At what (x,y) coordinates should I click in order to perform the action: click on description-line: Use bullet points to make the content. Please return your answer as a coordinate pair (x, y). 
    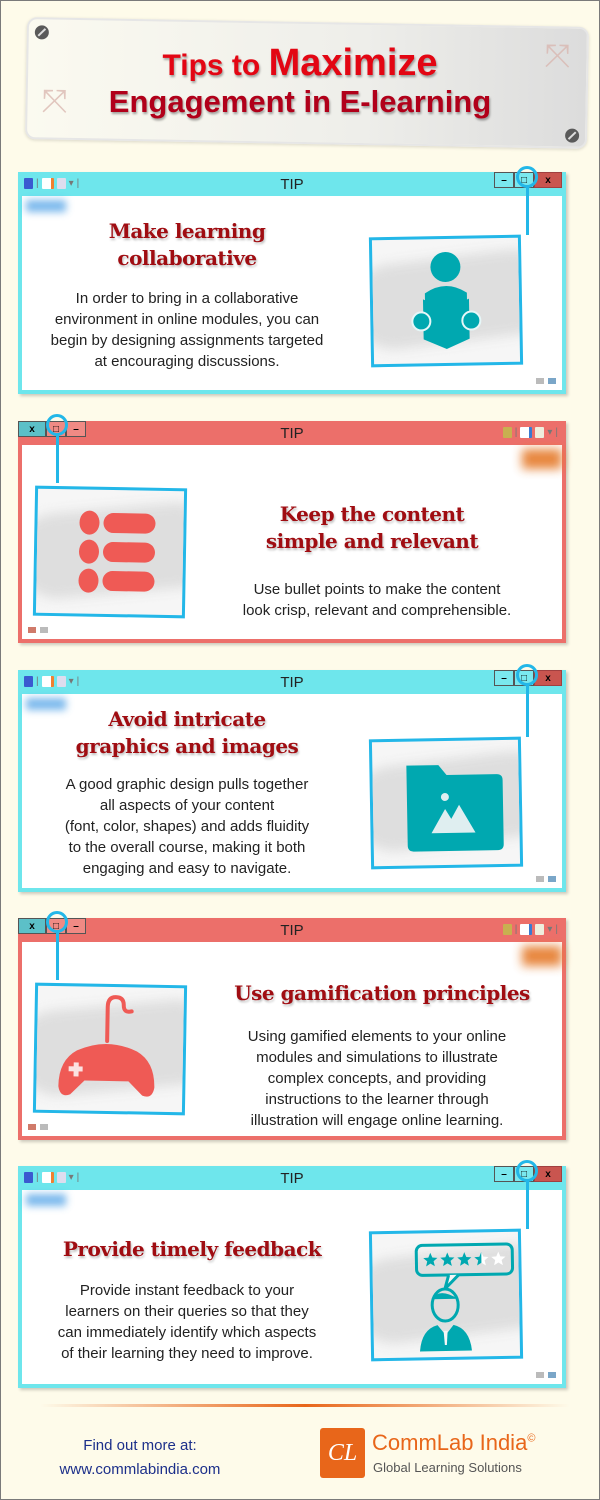
    Looking at the image, I should click on (377, 589).